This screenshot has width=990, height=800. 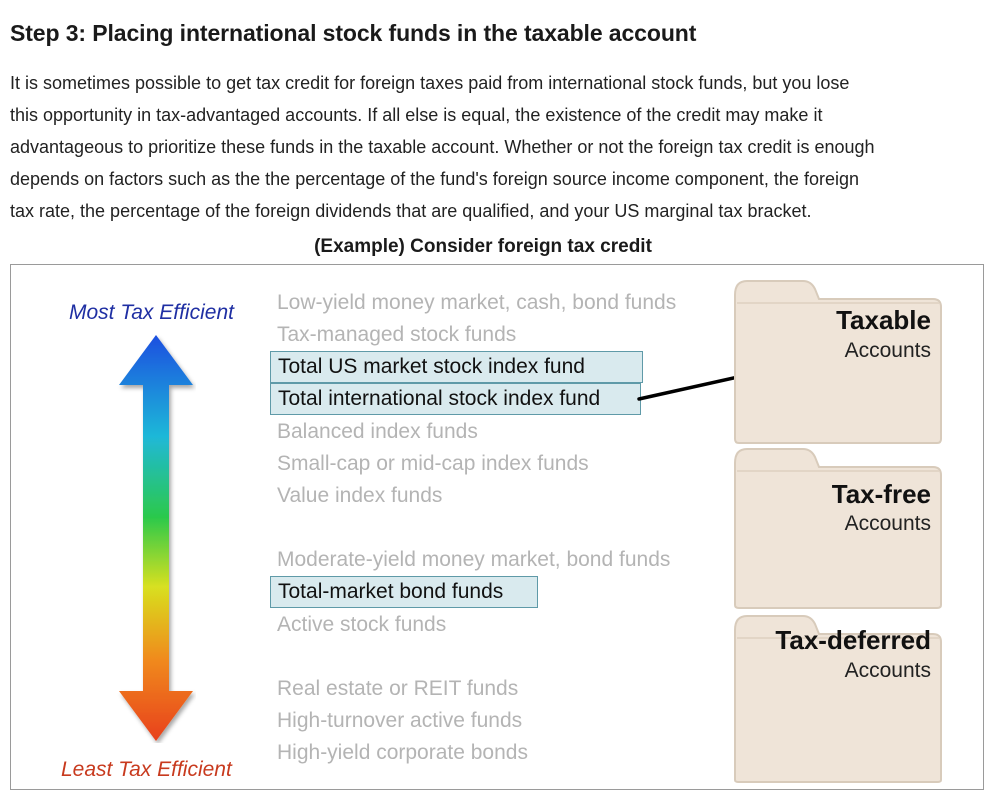 I want to click on fund-item: Low-yield money market, cash, bond funds, so click(x=477, y=302).